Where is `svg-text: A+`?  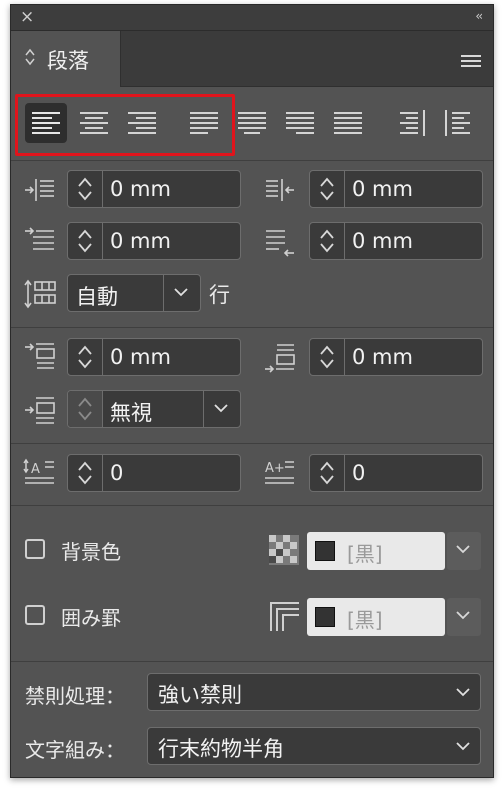 svg-text: A+ is located at coordinates (275, 468).